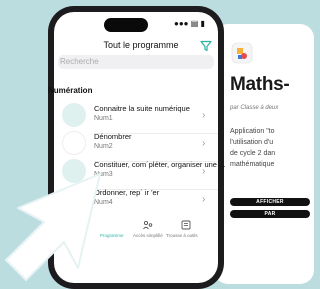 This screenshot has height=289, width=320. Describe the element at coordinates (74, 115) in the screenshot. I see `item-thumbnail` at that location.